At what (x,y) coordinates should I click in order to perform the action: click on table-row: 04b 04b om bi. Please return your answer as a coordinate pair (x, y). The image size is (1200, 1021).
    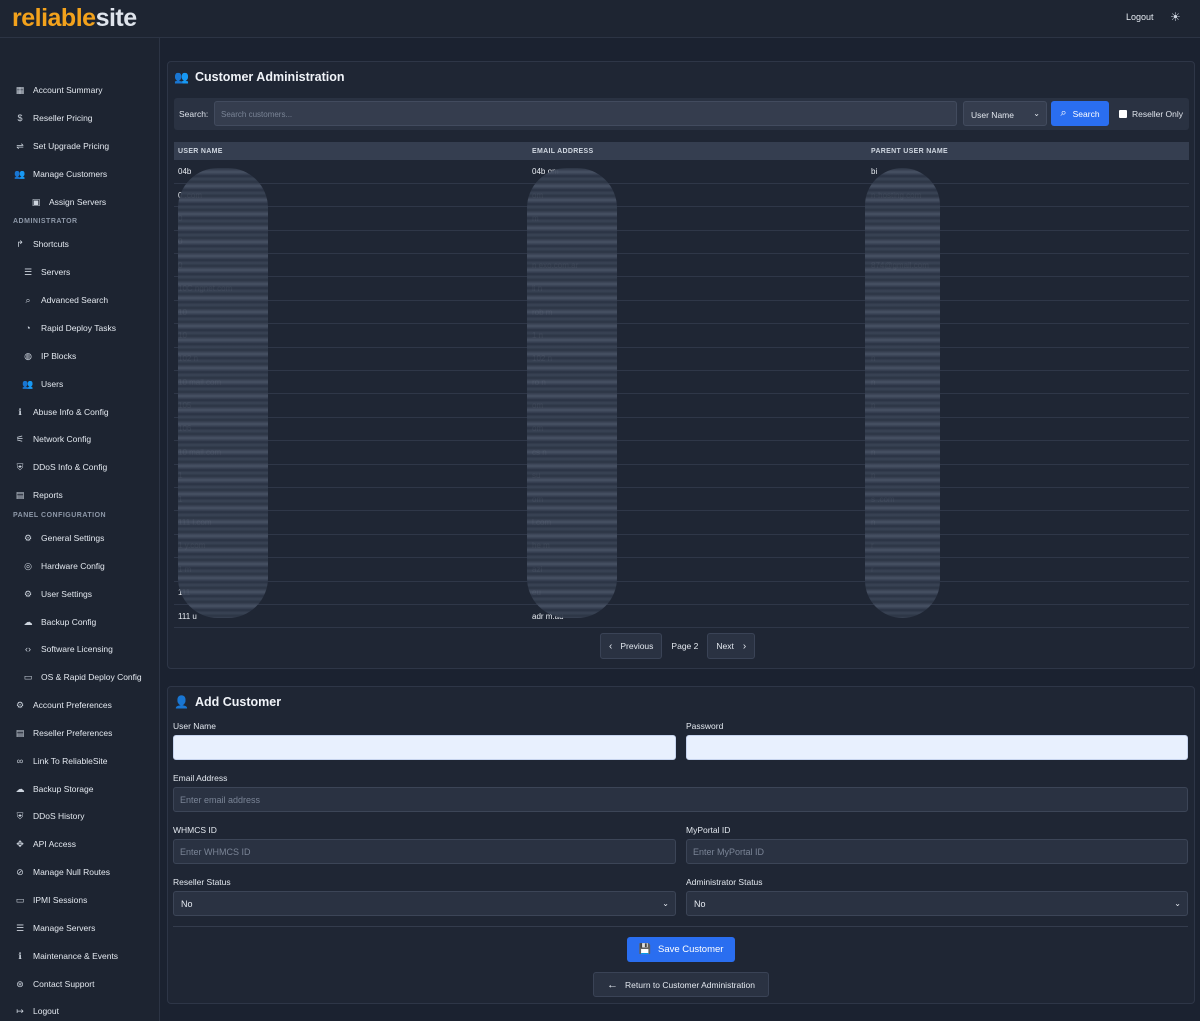
    Looking at the image, I should click on (681, 172).